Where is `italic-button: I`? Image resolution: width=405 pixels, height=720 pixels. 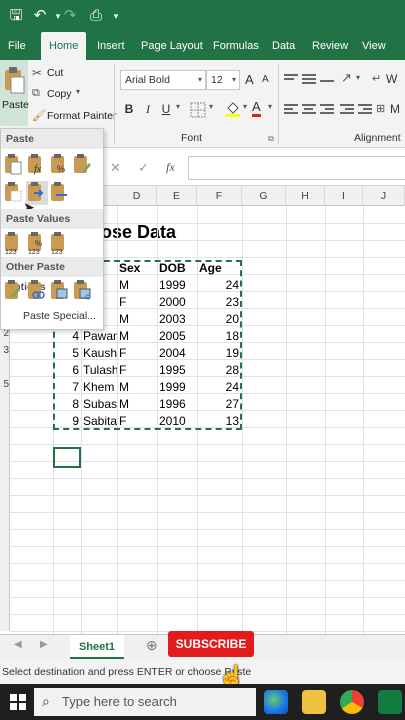
italic-button: I is located at coordinates (148, 109).